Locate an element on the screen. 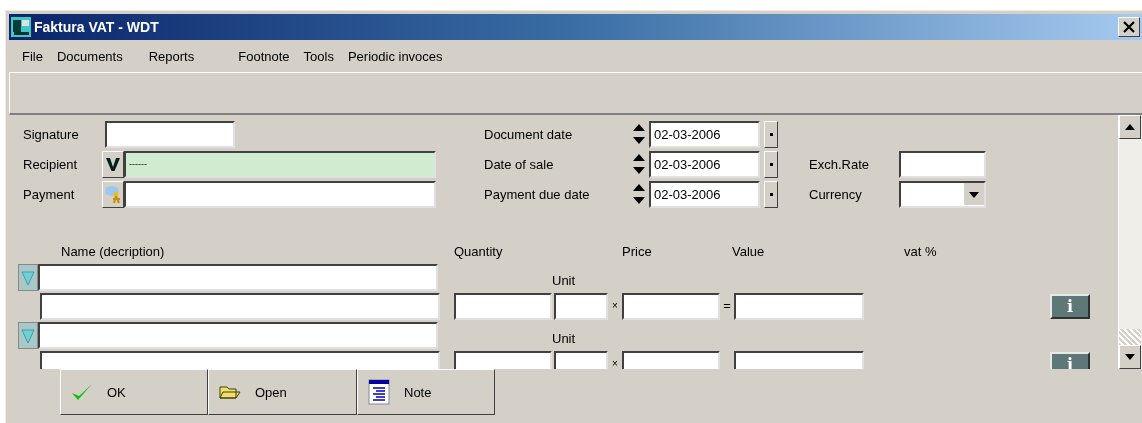 This screenshot has width=1142, height=423. folder-icon is located at coordinates (230, 392).